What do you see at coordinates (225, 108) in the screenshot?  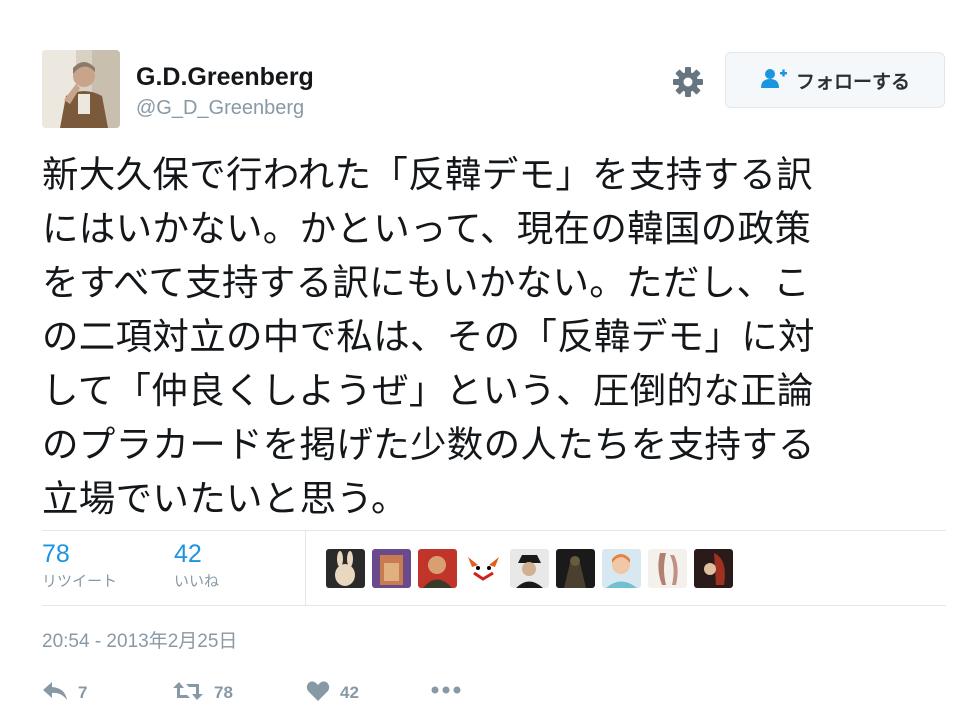 I see `user-handle: @G_D_Greenberg` at bounding box center [225, 108].